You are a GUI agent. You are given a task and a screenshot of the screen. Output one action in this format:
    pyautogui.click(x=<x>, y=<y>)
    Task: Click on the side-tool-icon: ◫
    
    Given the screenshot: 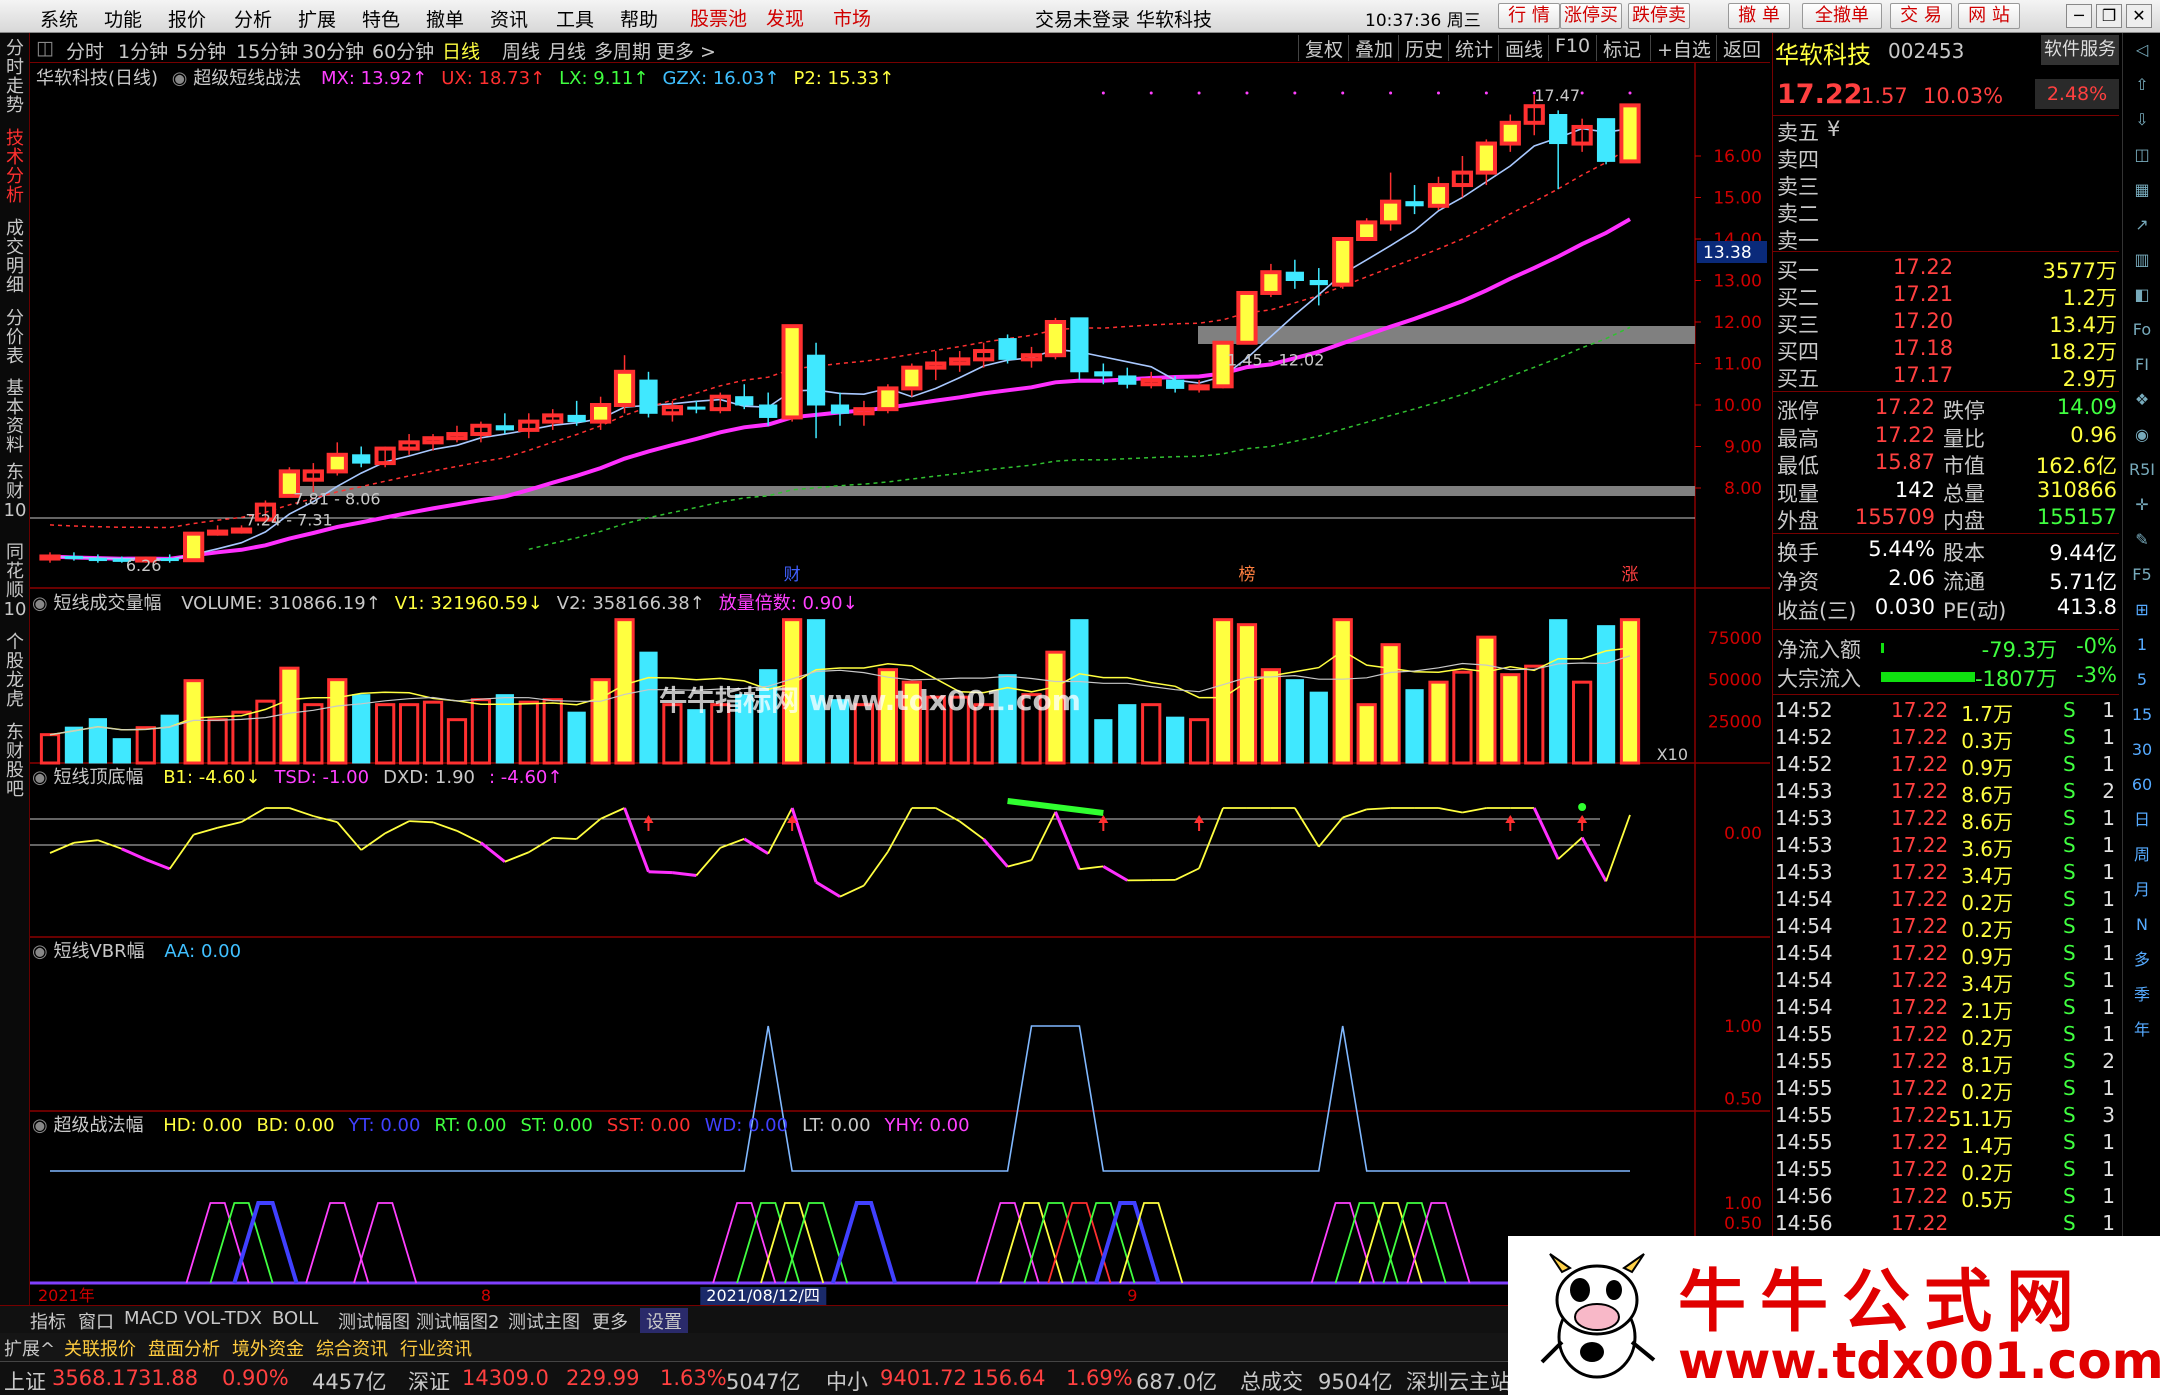 What is the action you would take?
    pyautogui.click(x=2142, y=155)
    